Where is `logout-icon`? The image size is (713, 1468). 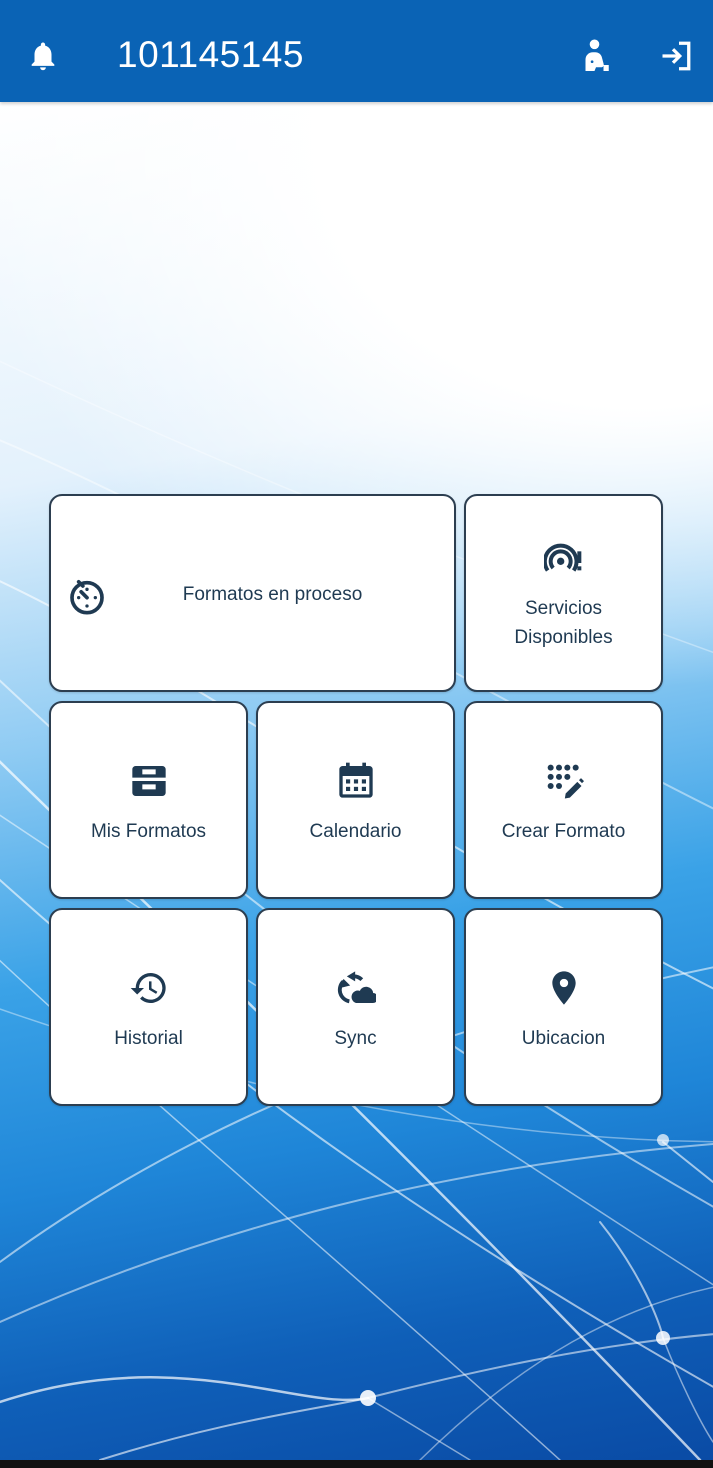 logout-icon is located at coordinates (676, 56).